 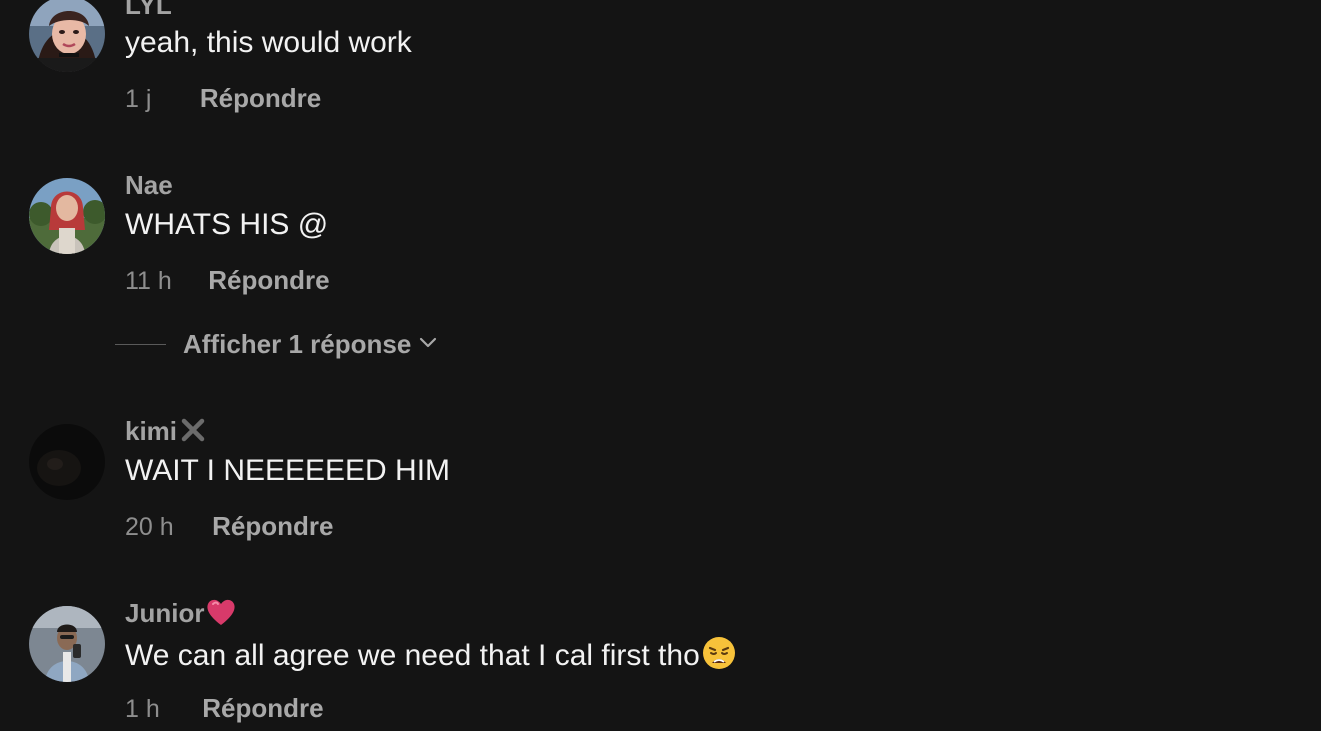 I want to click on comment-time: 20 h, so click(x=149, y=527).